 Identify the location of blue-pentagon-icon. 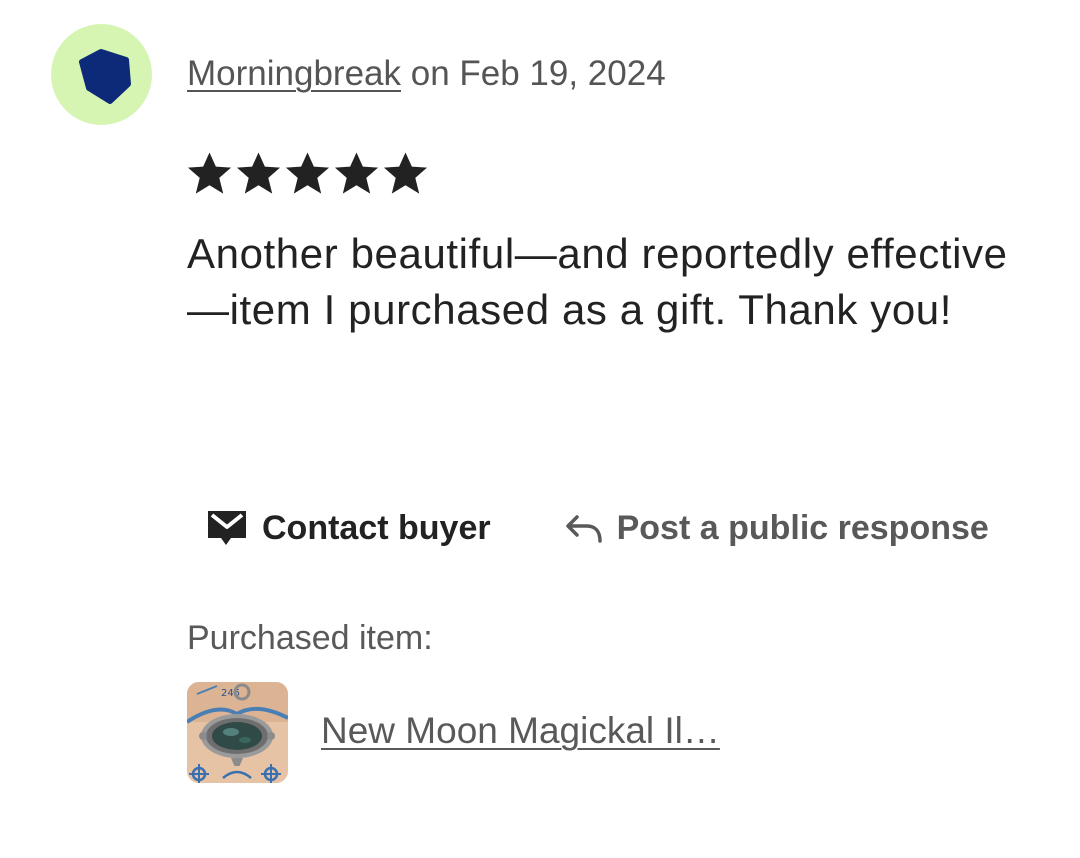
(105, 76).